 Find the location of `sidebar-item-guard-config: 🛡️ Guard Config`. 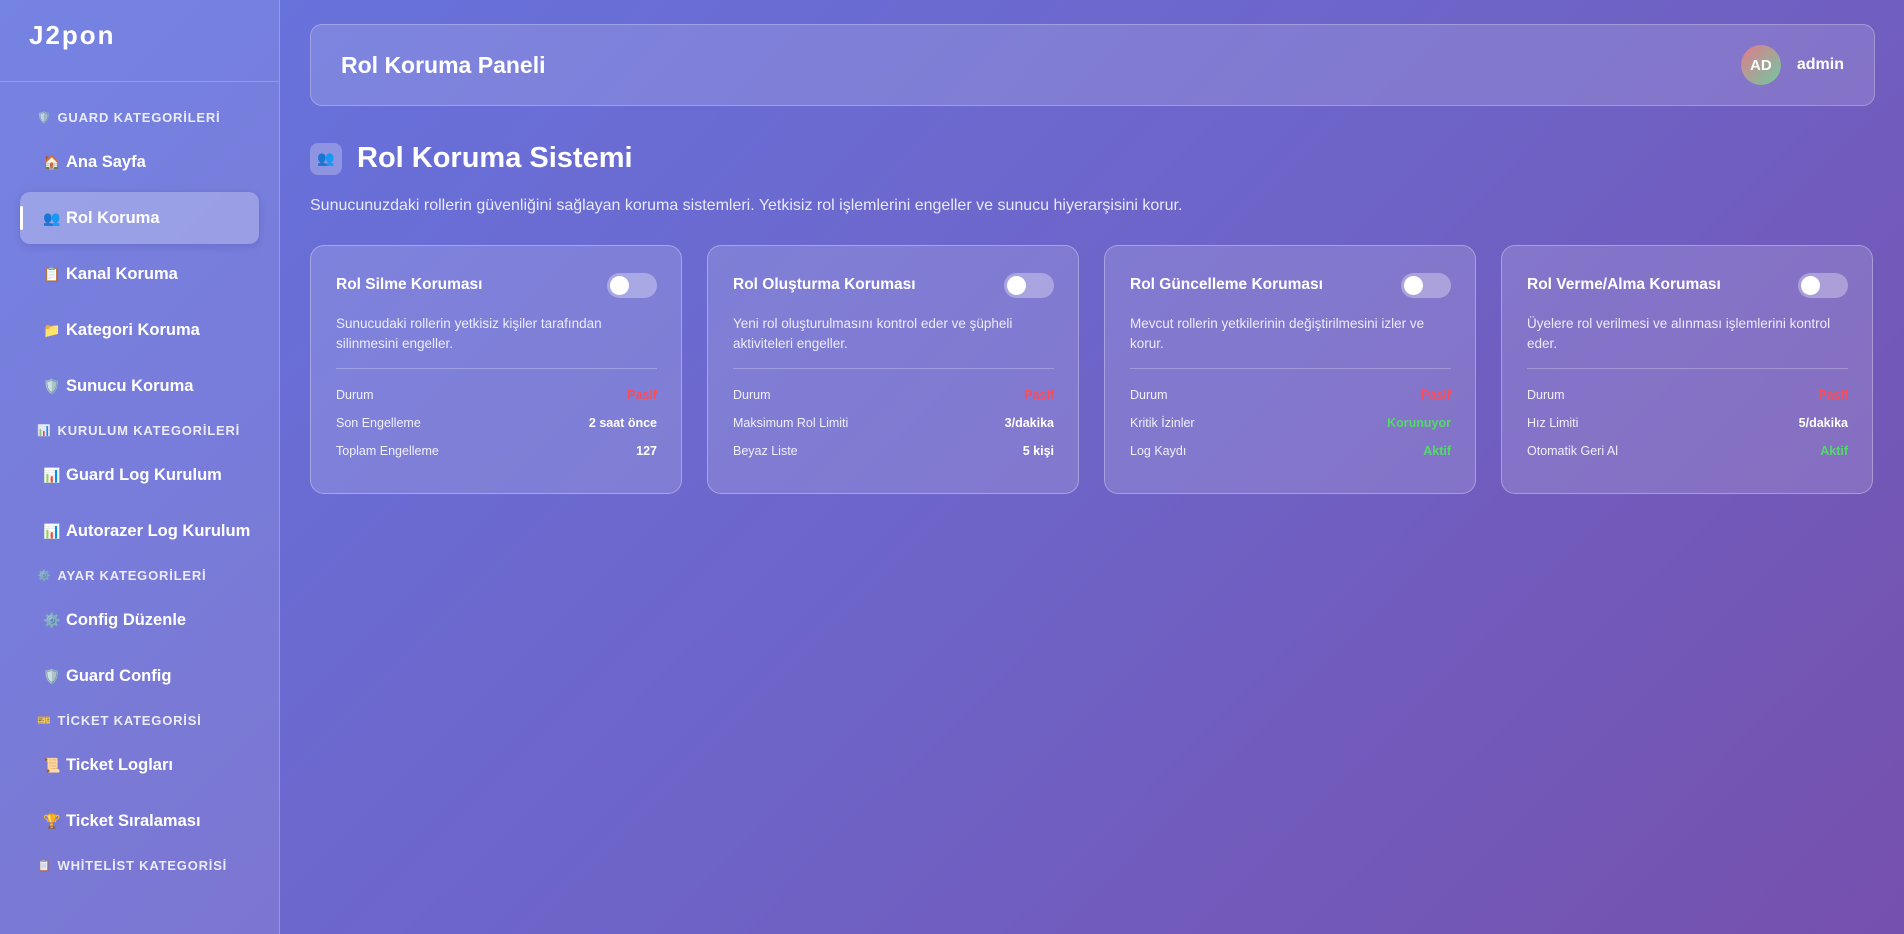

sidebar-item-guard-config: 🛡️ Guard Config is located at coordinates (139, 676).